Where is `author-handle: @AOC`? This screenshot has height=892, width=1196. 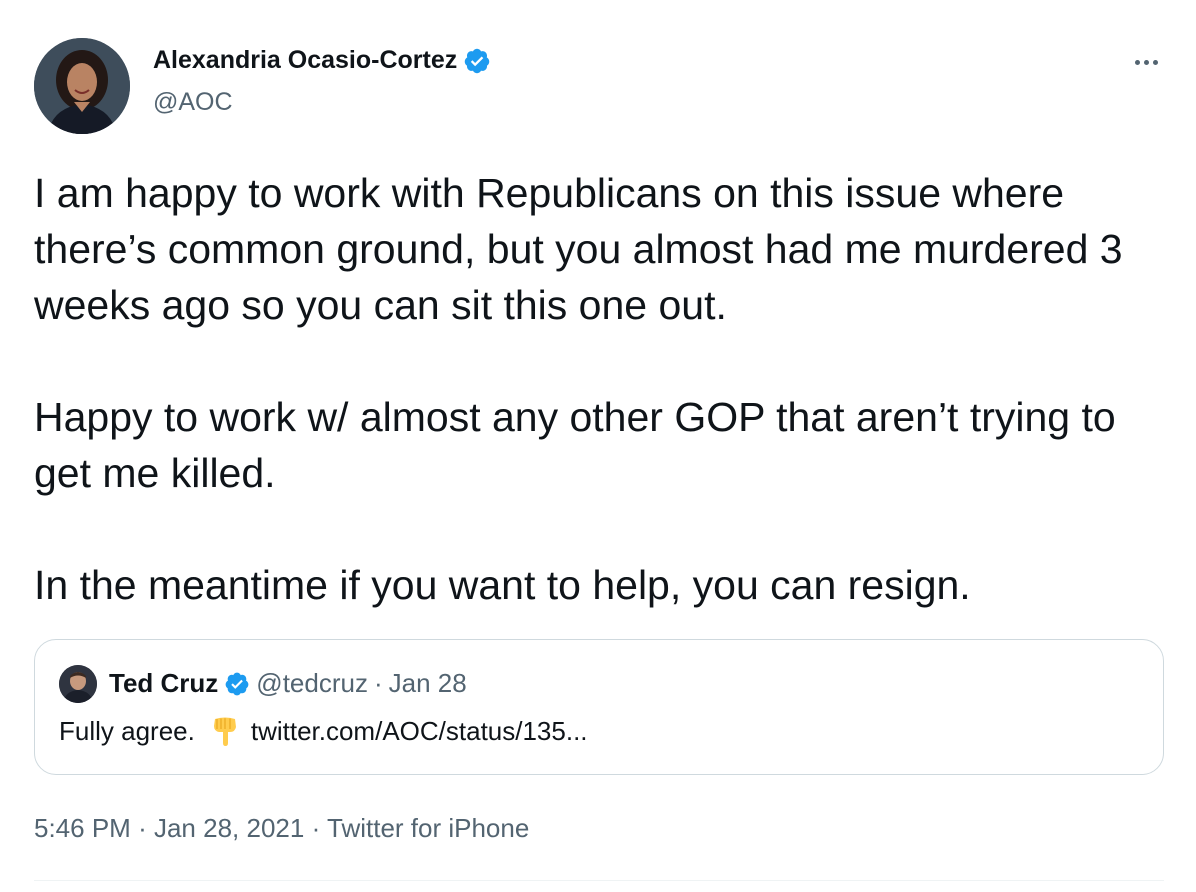
author-handle: @AOC is located at coordinates (193, 102).